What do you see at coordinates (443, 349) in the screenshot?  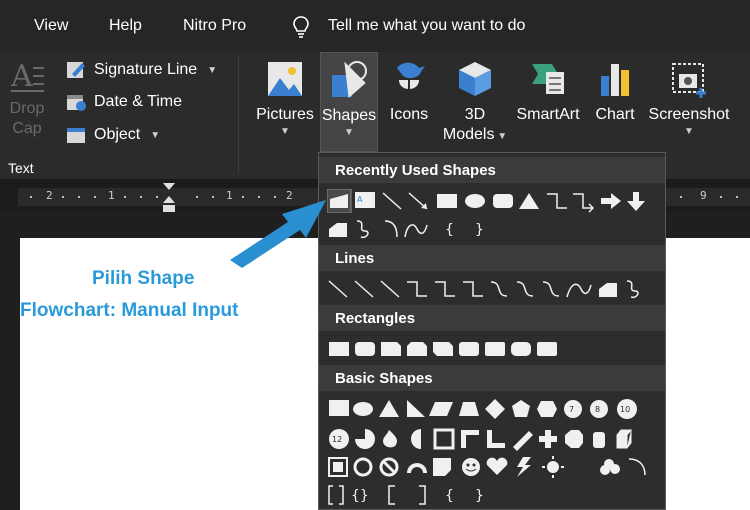 I see `rectangle-icons` at bounding box center [443, 349].